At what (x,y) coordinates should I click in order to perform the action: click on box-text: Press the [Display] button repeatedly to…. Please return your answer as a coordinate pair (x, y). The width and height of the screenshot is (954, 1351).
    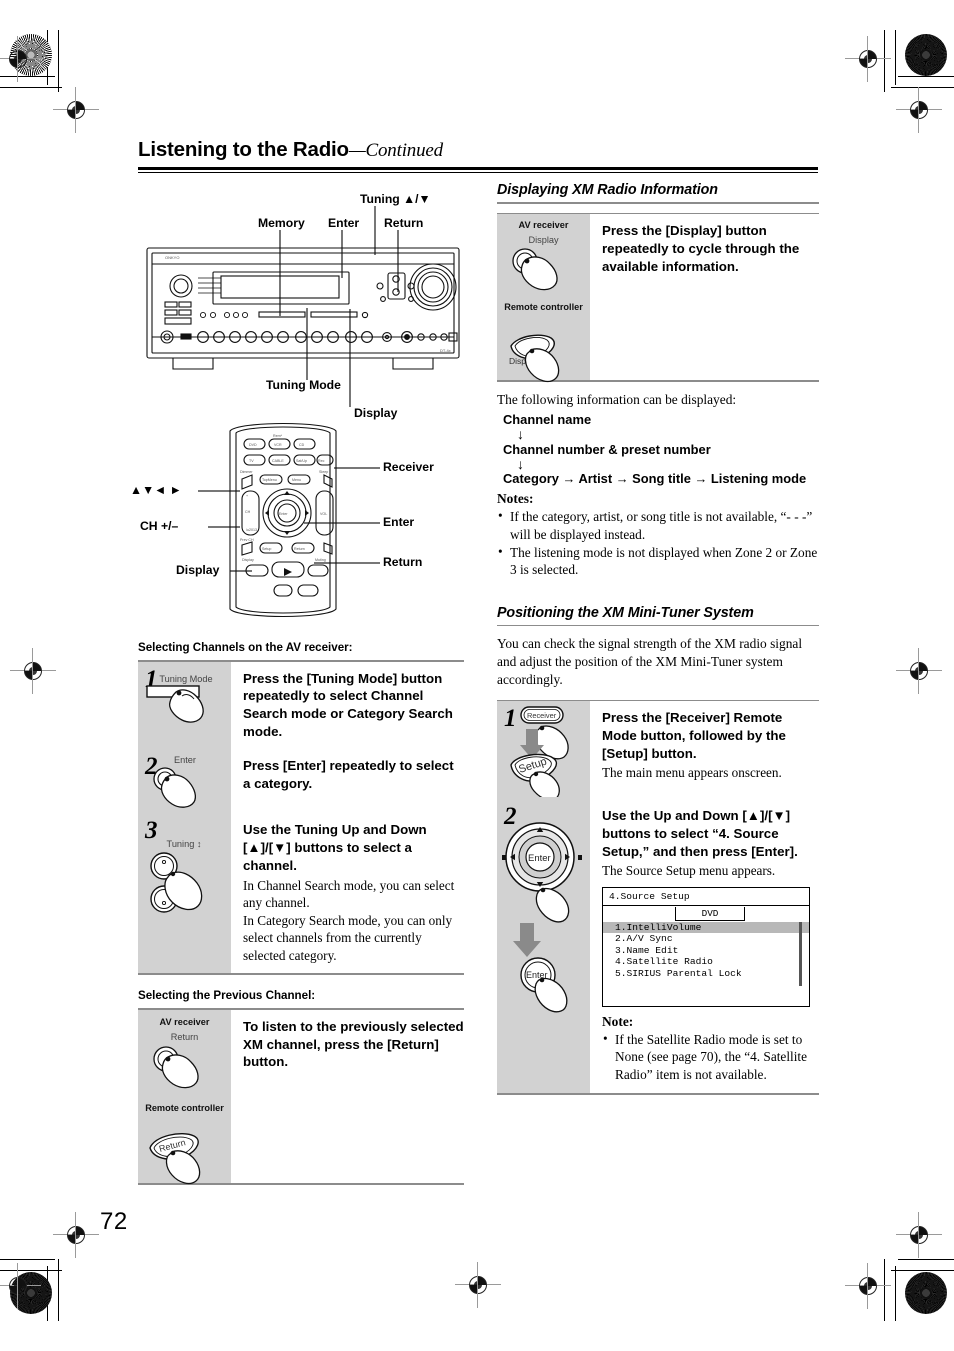
    Looking at the image, I should click on (704, 297).